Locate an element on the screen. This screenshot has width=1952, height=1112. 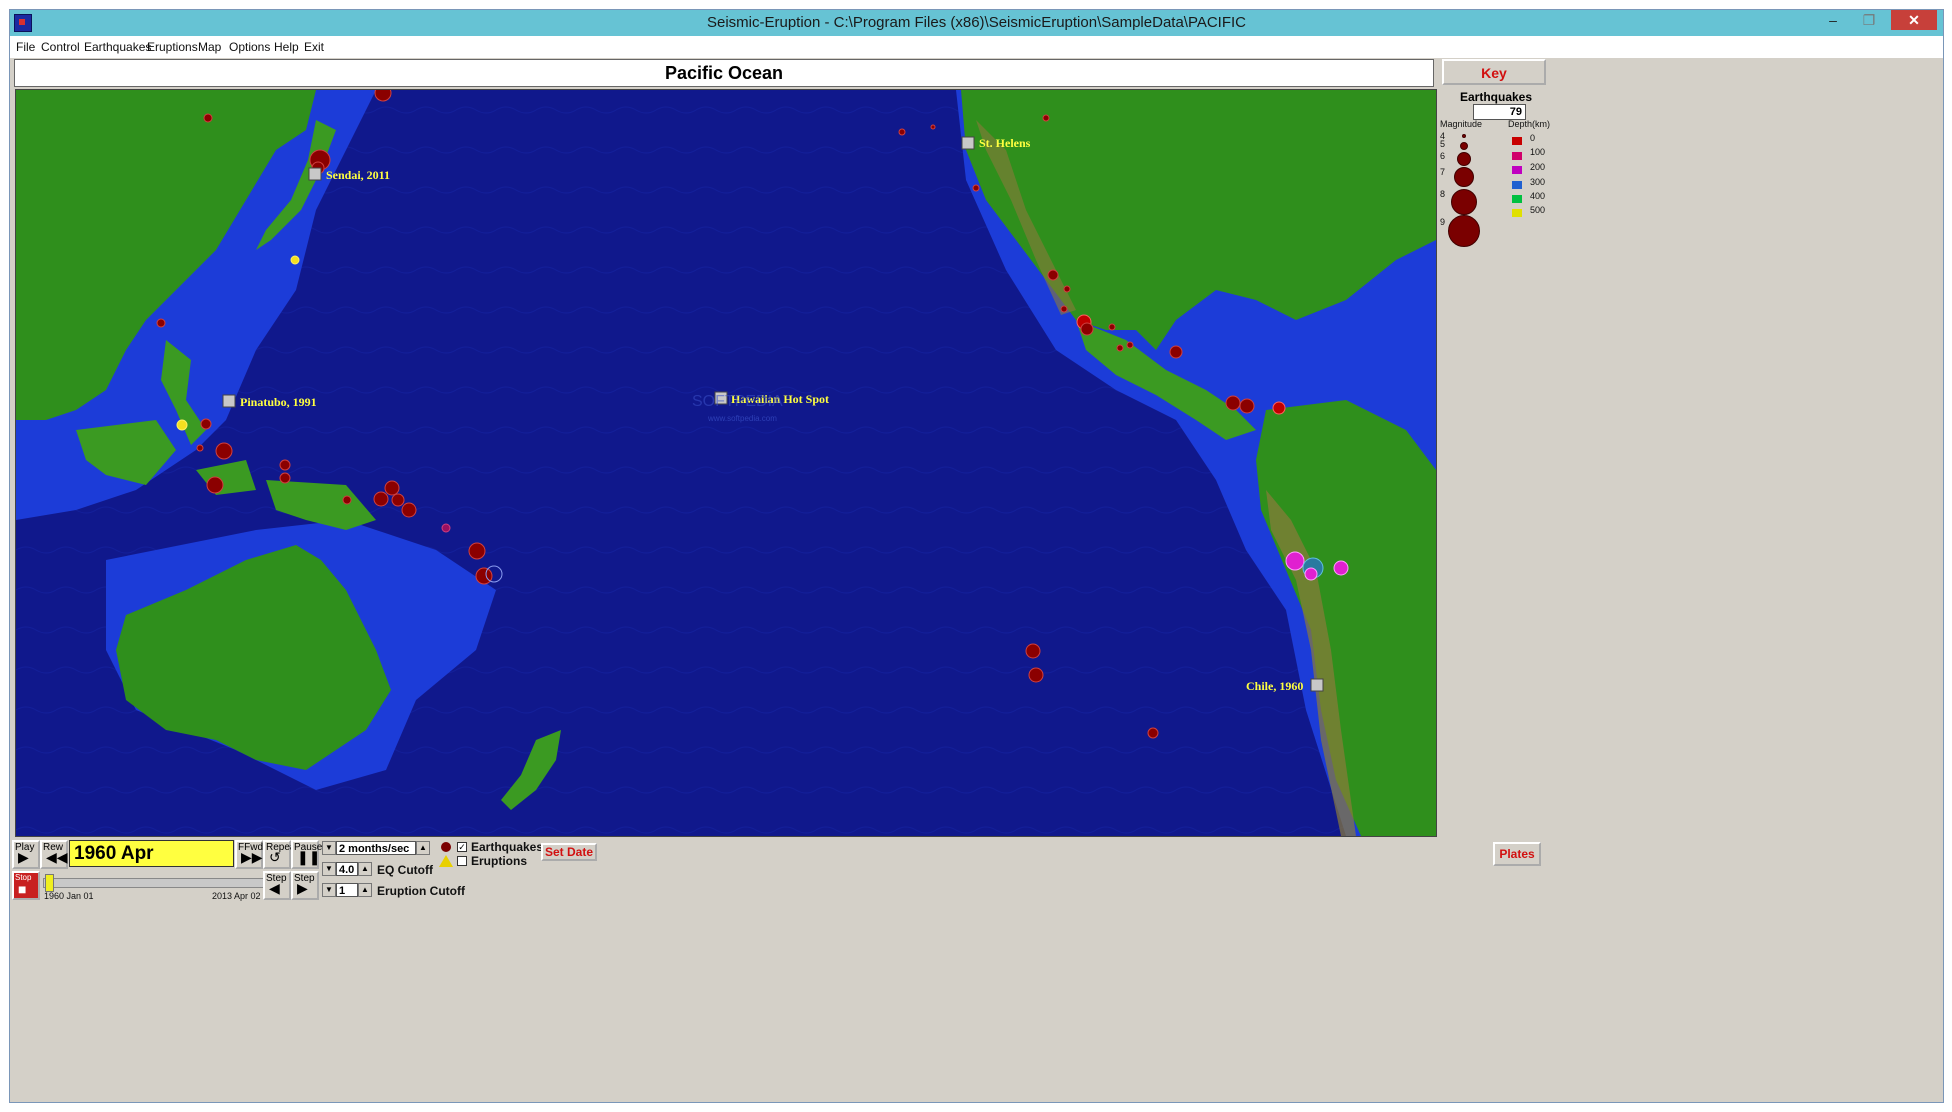
menu-eruptions: Eruptions is located at coordinates (172, 47).